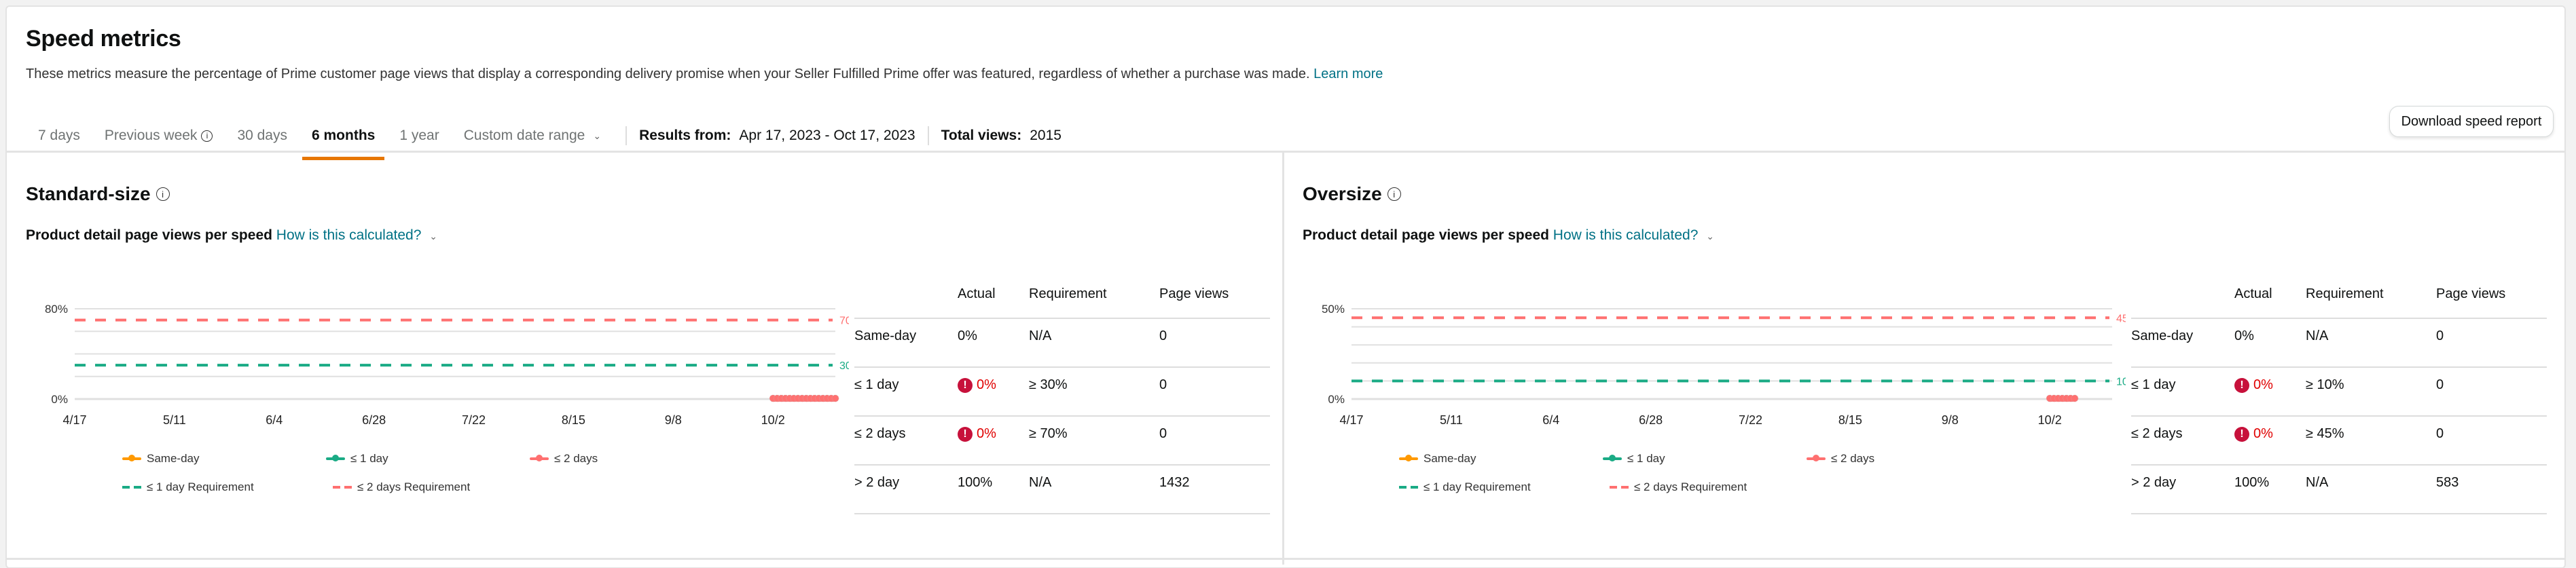  Describe the element at coordinates (880, 434) in the screenshot. I see `speed-cell: ≤ 2 days` at that location.